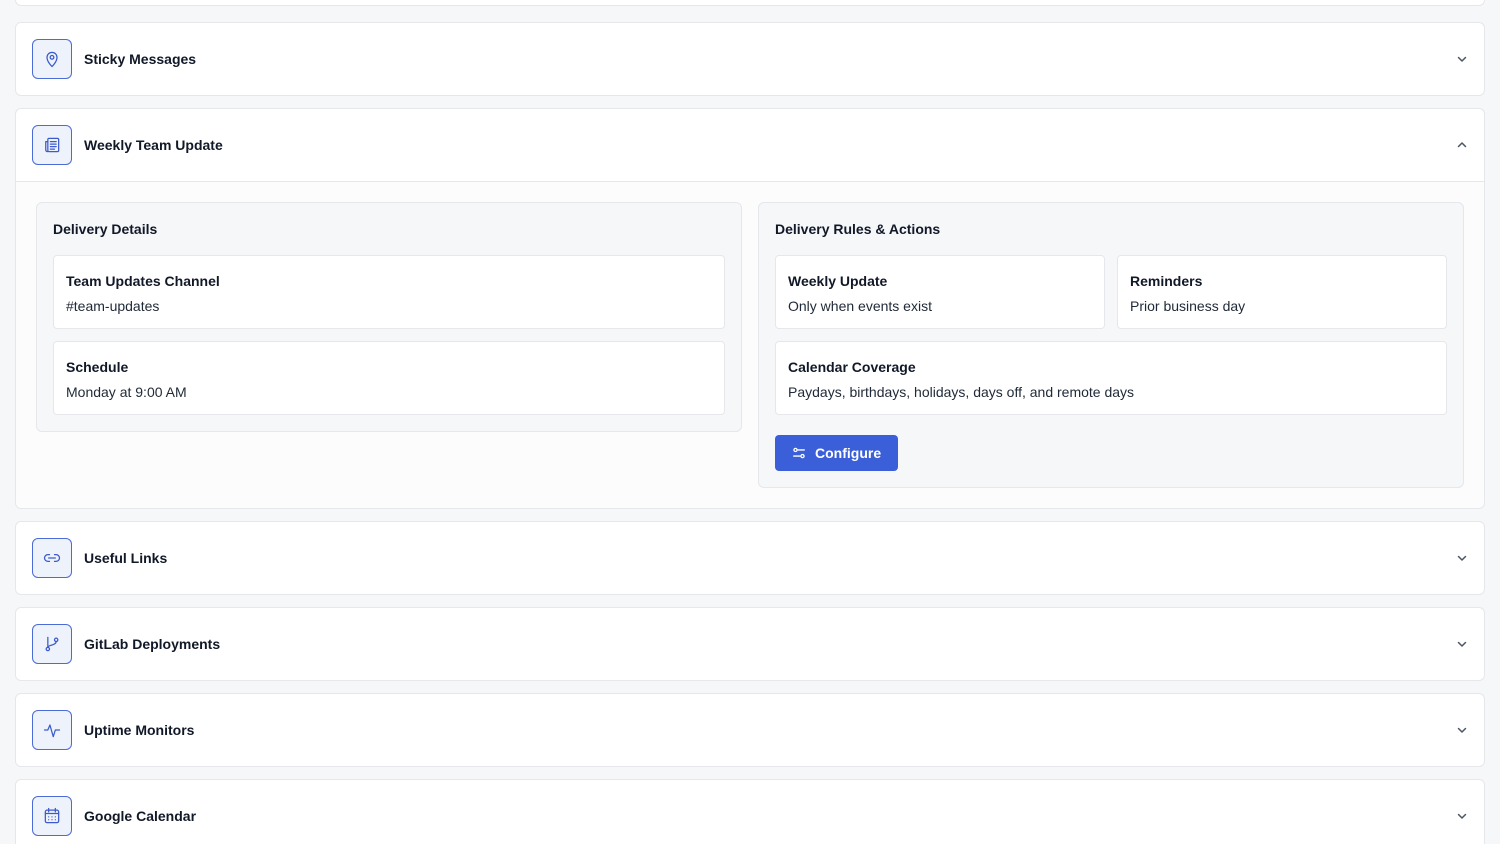 This screenshot has height=844, width=1500. Describe the element at coordinates (52, 730) in the screenshot. I see `activity-icon` at that location.